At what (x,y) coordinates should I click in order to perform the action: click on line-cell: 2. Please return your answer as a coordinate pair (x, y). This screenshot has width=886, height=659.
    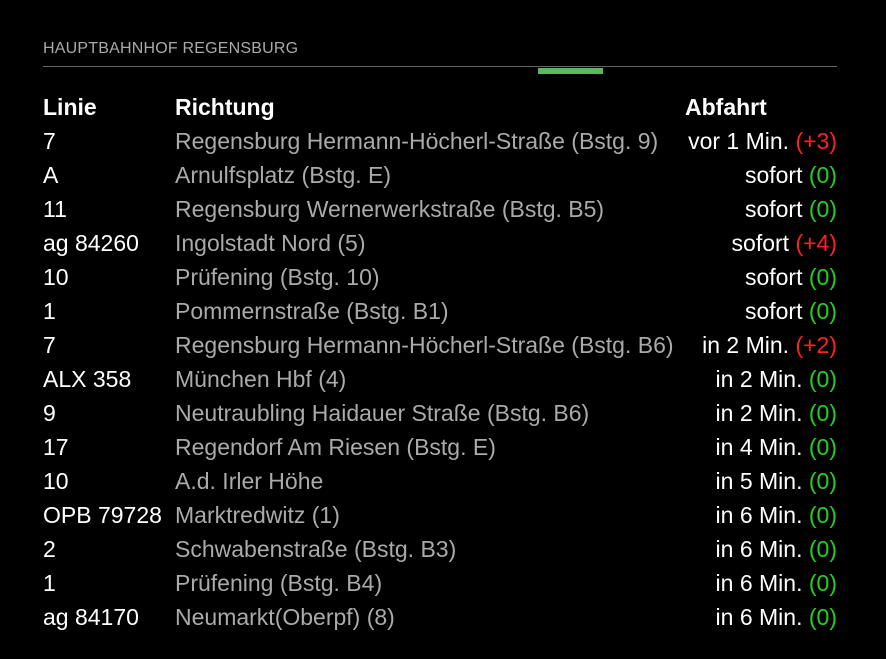
    Looking at the image, I should click on (49, 549).